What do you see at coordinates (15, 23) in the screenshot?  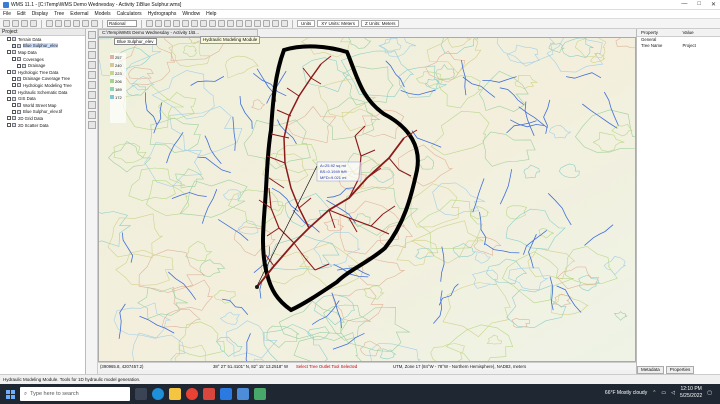 I see `open-icon` at bounding box center [15, 23].